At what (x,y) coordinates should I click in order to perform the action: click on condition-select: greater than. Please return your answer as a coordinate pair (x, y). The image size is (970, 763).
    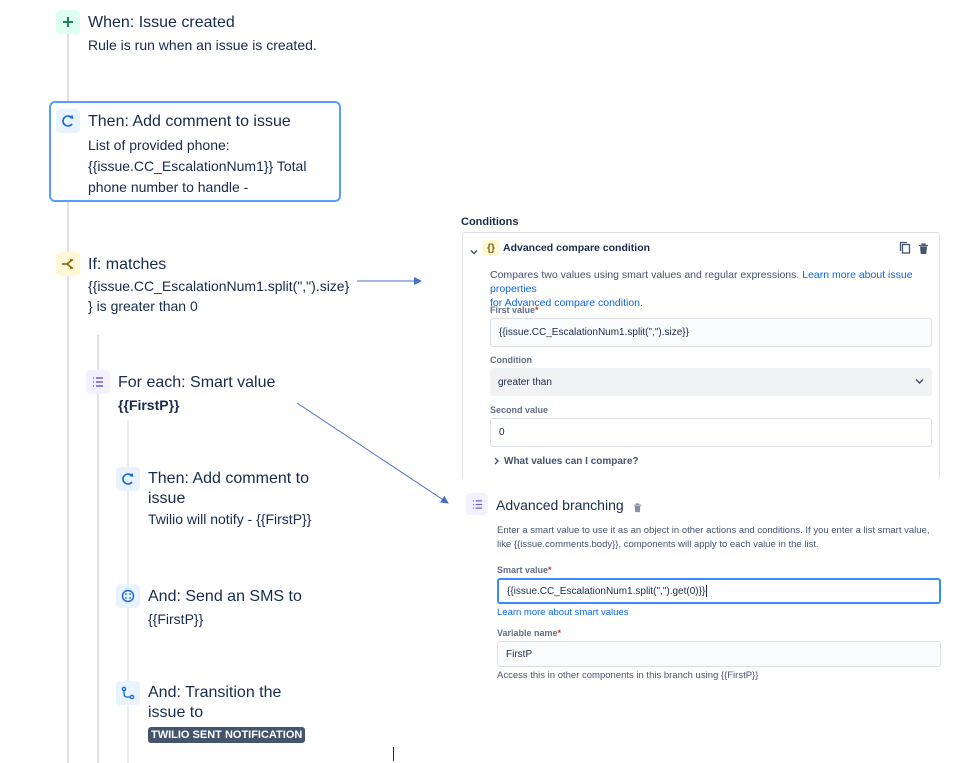
    Looking at the image, I should click on (711, 382).